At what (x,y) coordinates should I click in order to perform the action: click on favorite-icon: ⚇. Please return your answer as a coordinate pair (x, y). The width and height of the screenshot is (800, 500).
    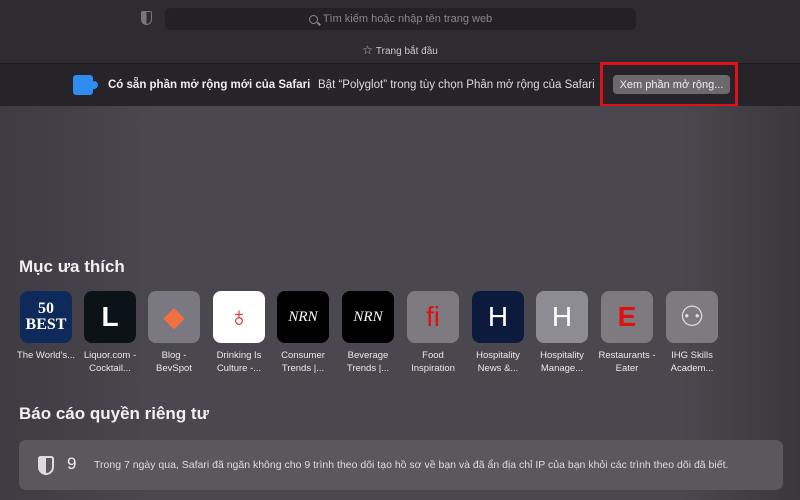
    Looking at the image, I should click on (692, 317).